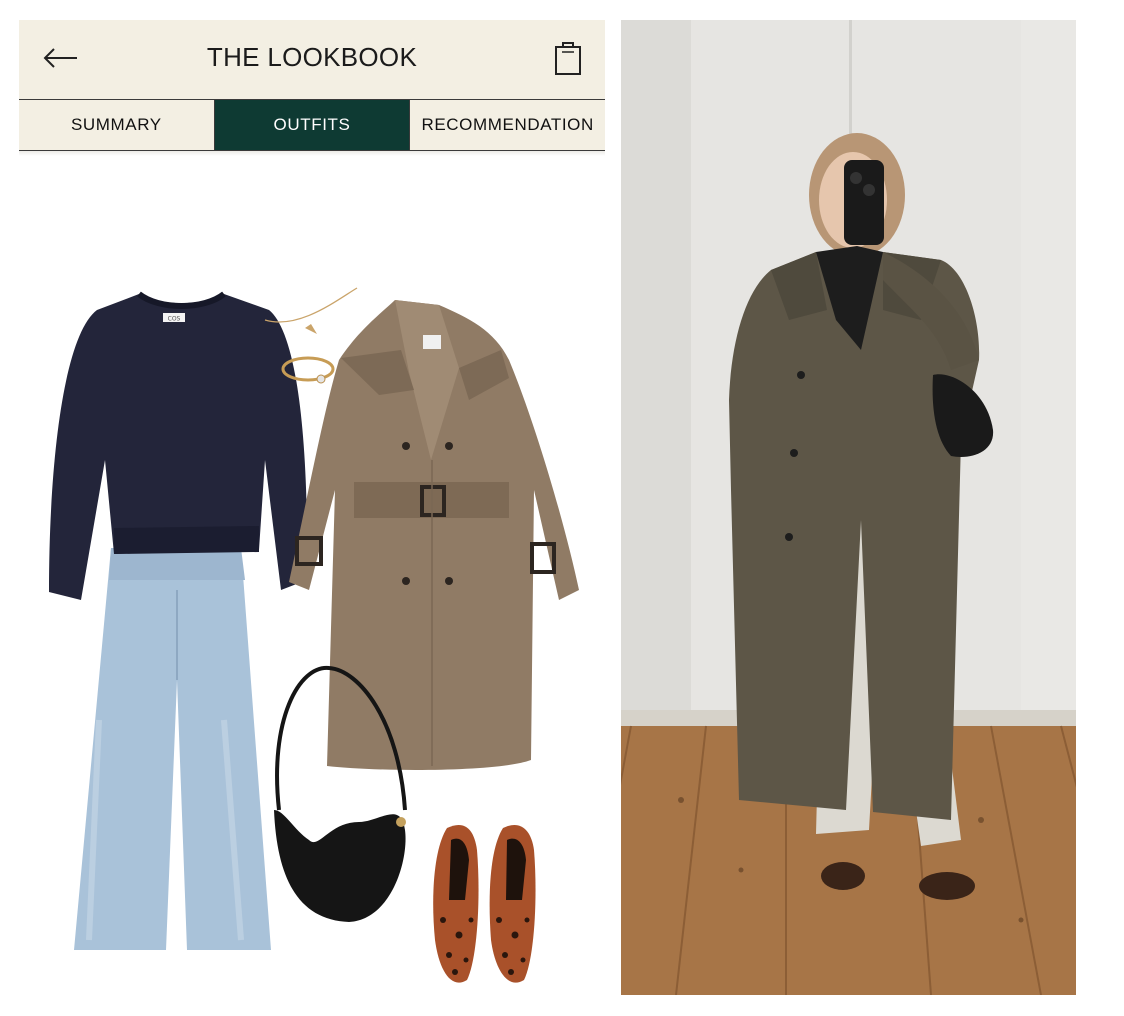 Image resolution: width=1124 pixels, height=1016 pixels. I want to click on shopping-bag-icon, so click(568, 58).